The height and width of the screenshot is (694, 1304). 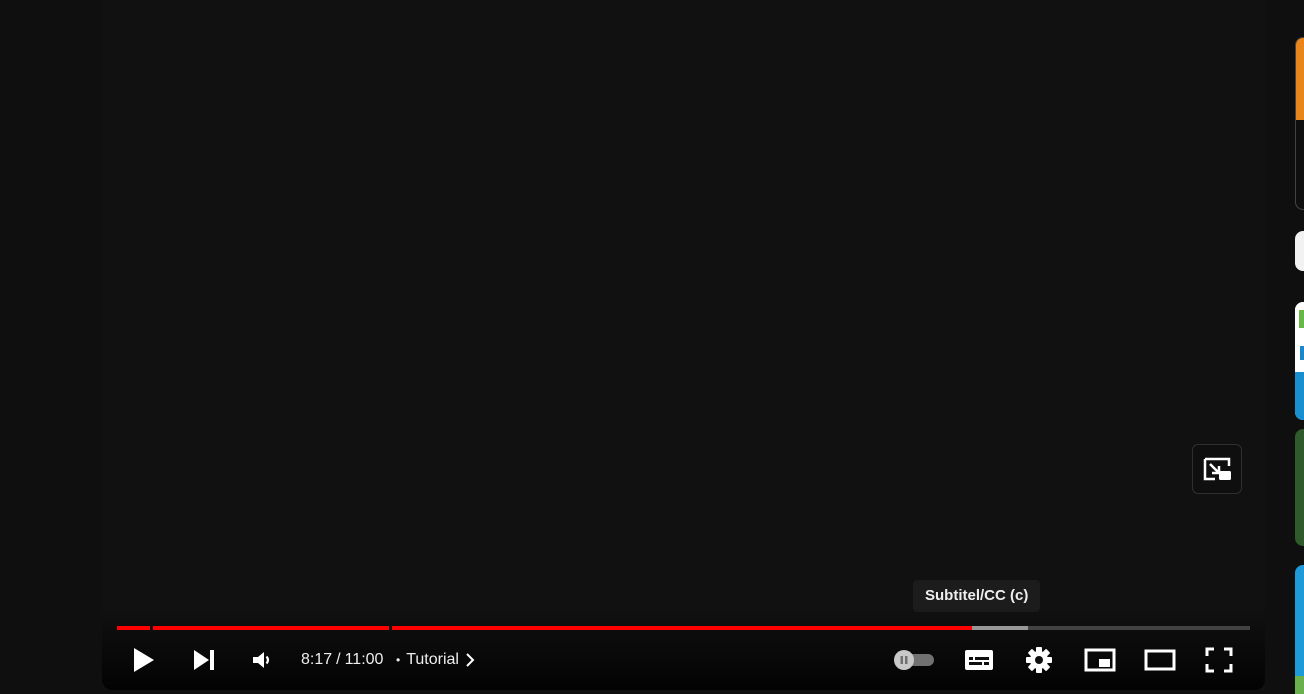 I want to click on pause-icon, so click(x=904, y=660).